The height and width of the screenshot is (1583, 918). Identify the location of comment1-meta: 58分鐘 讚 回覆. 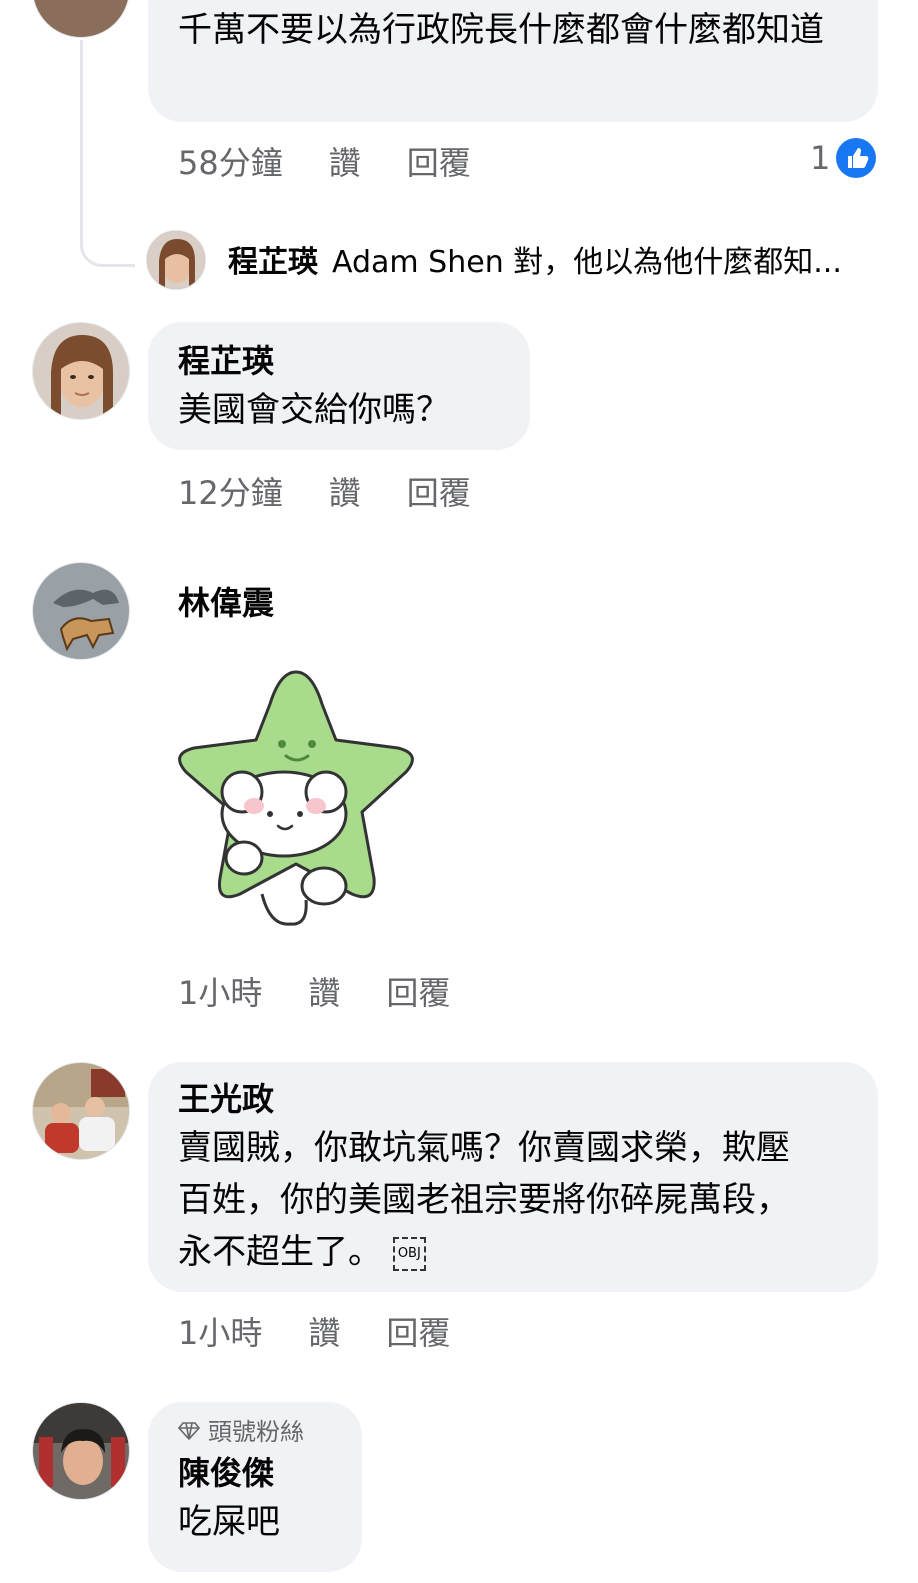
(347, 161).